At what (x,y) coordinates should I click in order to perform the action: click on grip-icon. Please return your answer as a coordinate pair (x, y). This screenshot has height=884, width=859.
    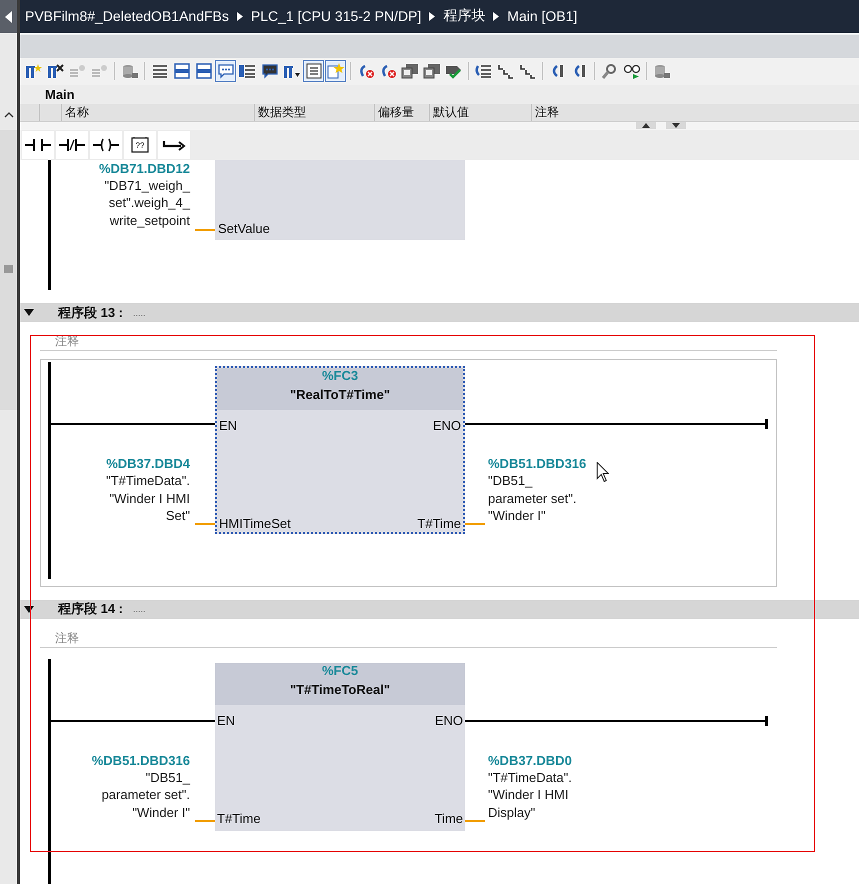
    Looking at the image, I should click on (8, 269).